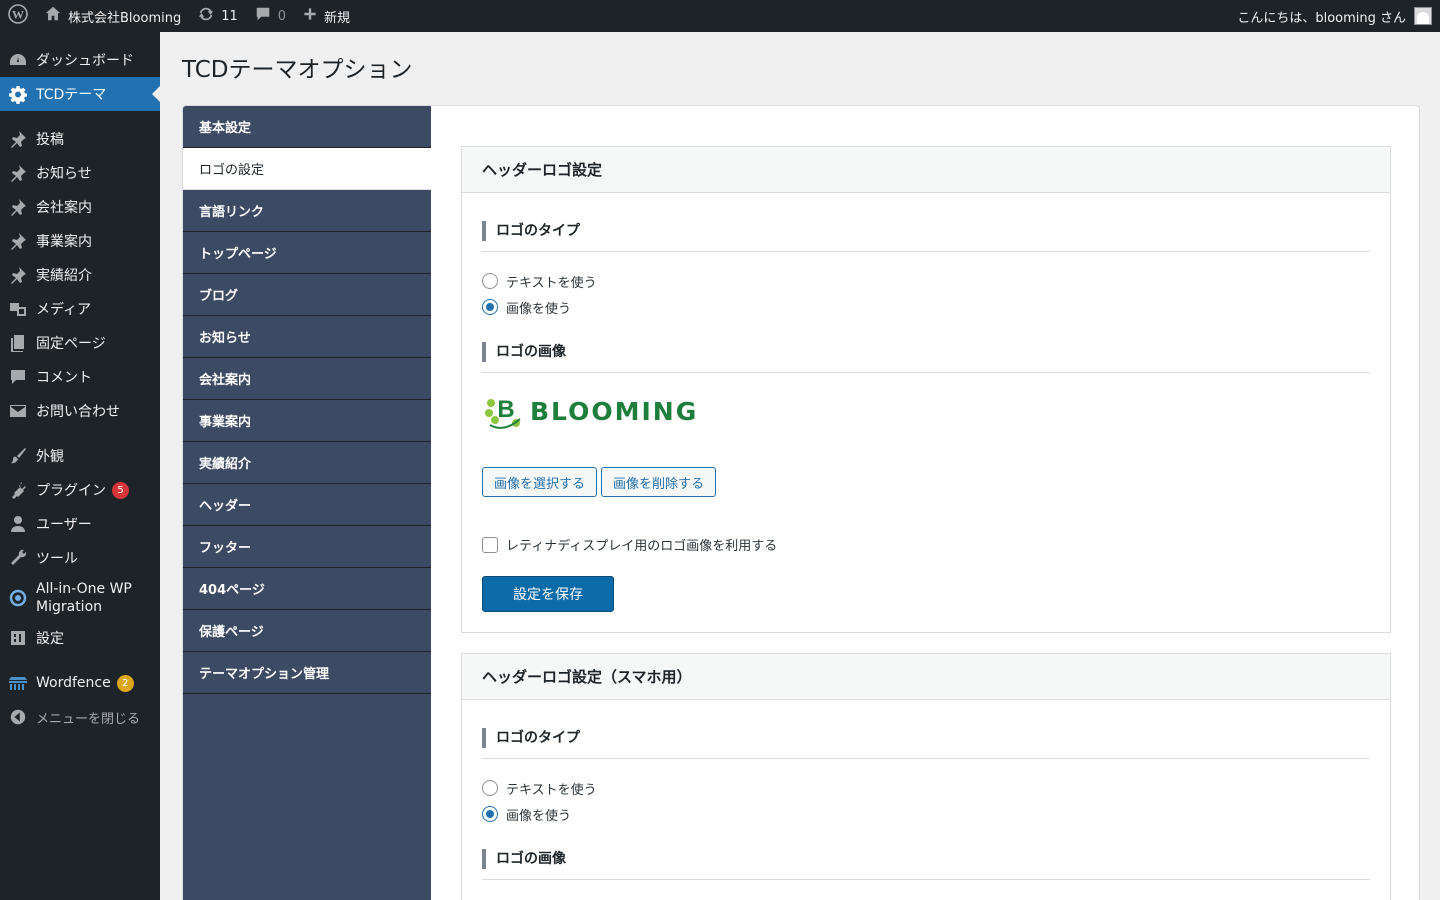 This screenshot has width=1440, height=900. What do you see at coordinates (540, 482) in the screenshot?
I see `select-image-button: 画像を選択する` at bounding box center [540, 482].